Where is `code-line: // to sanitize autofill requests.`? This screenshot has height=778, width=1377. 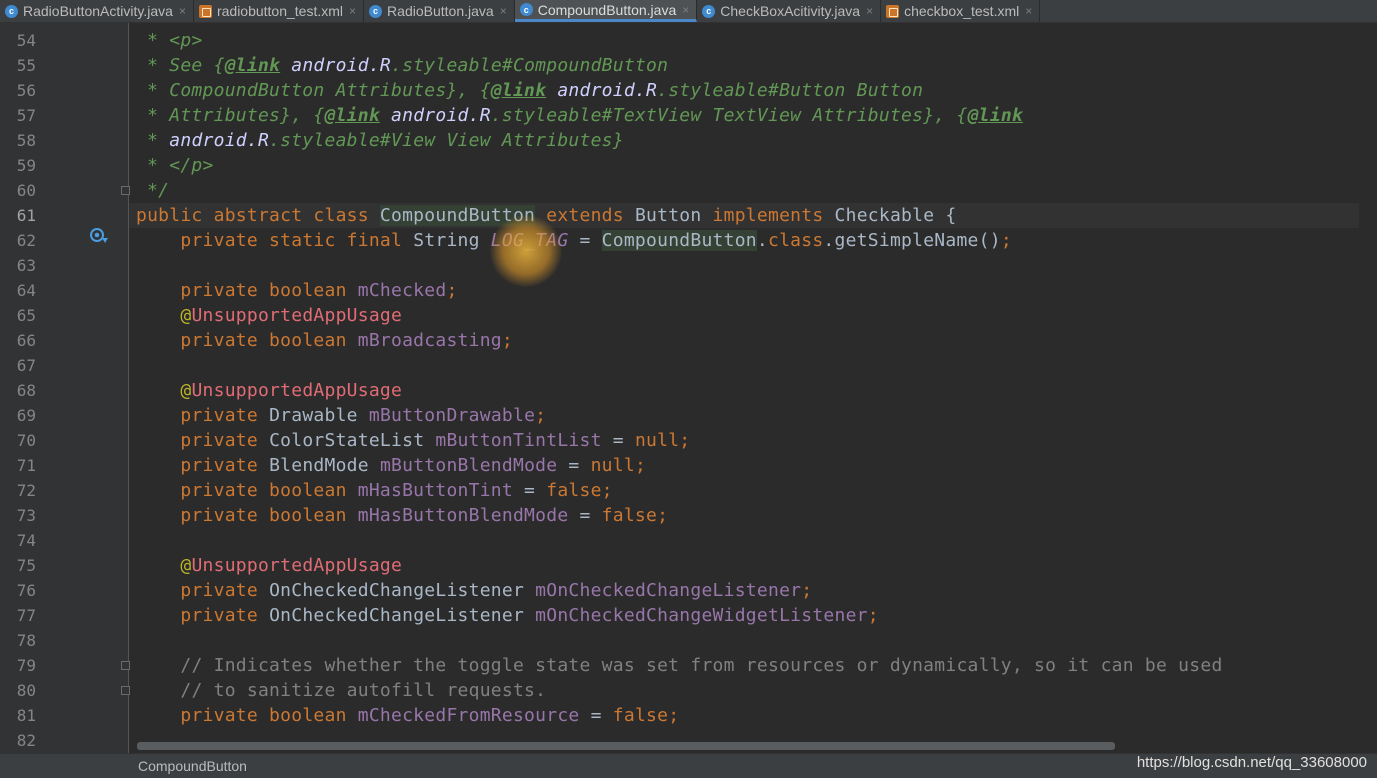 code-line: // to sanitize autofill requests. is located at coordinates (341, 690).